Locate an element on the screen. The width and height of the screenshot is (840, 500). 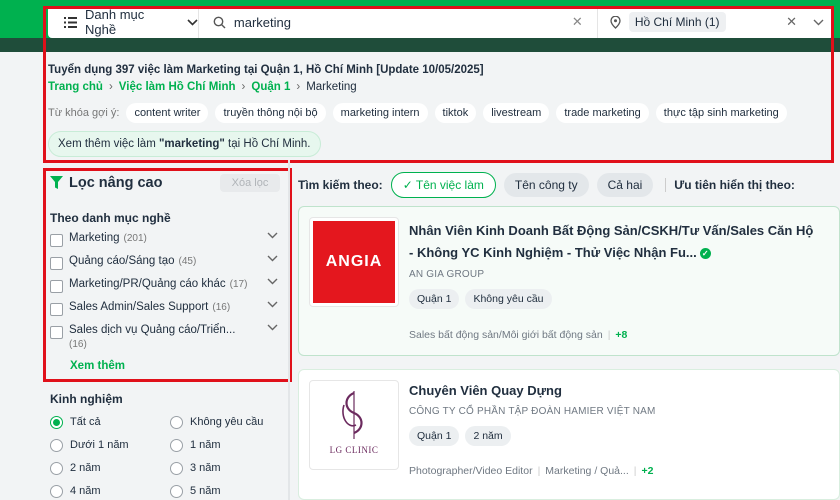
job-category: Photographer/Video Editor is located at coordinates (471, 471).